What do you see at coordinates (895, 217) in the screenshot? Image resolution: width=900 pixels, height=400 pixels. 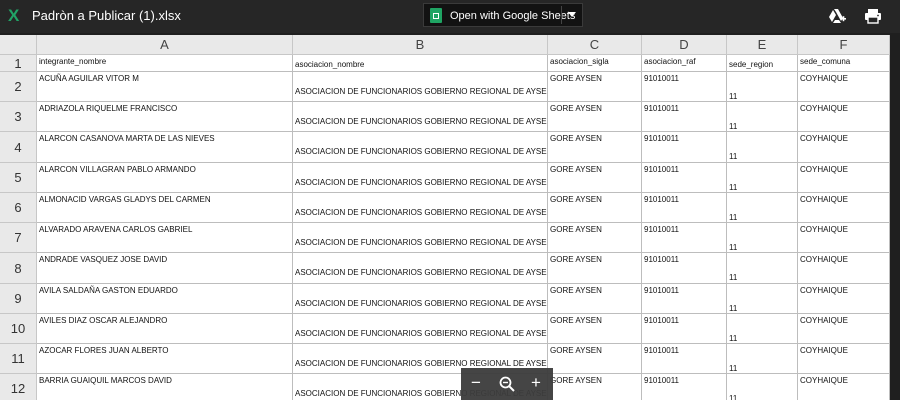 I see `viewer-margin` at bounding box center [895, 217].